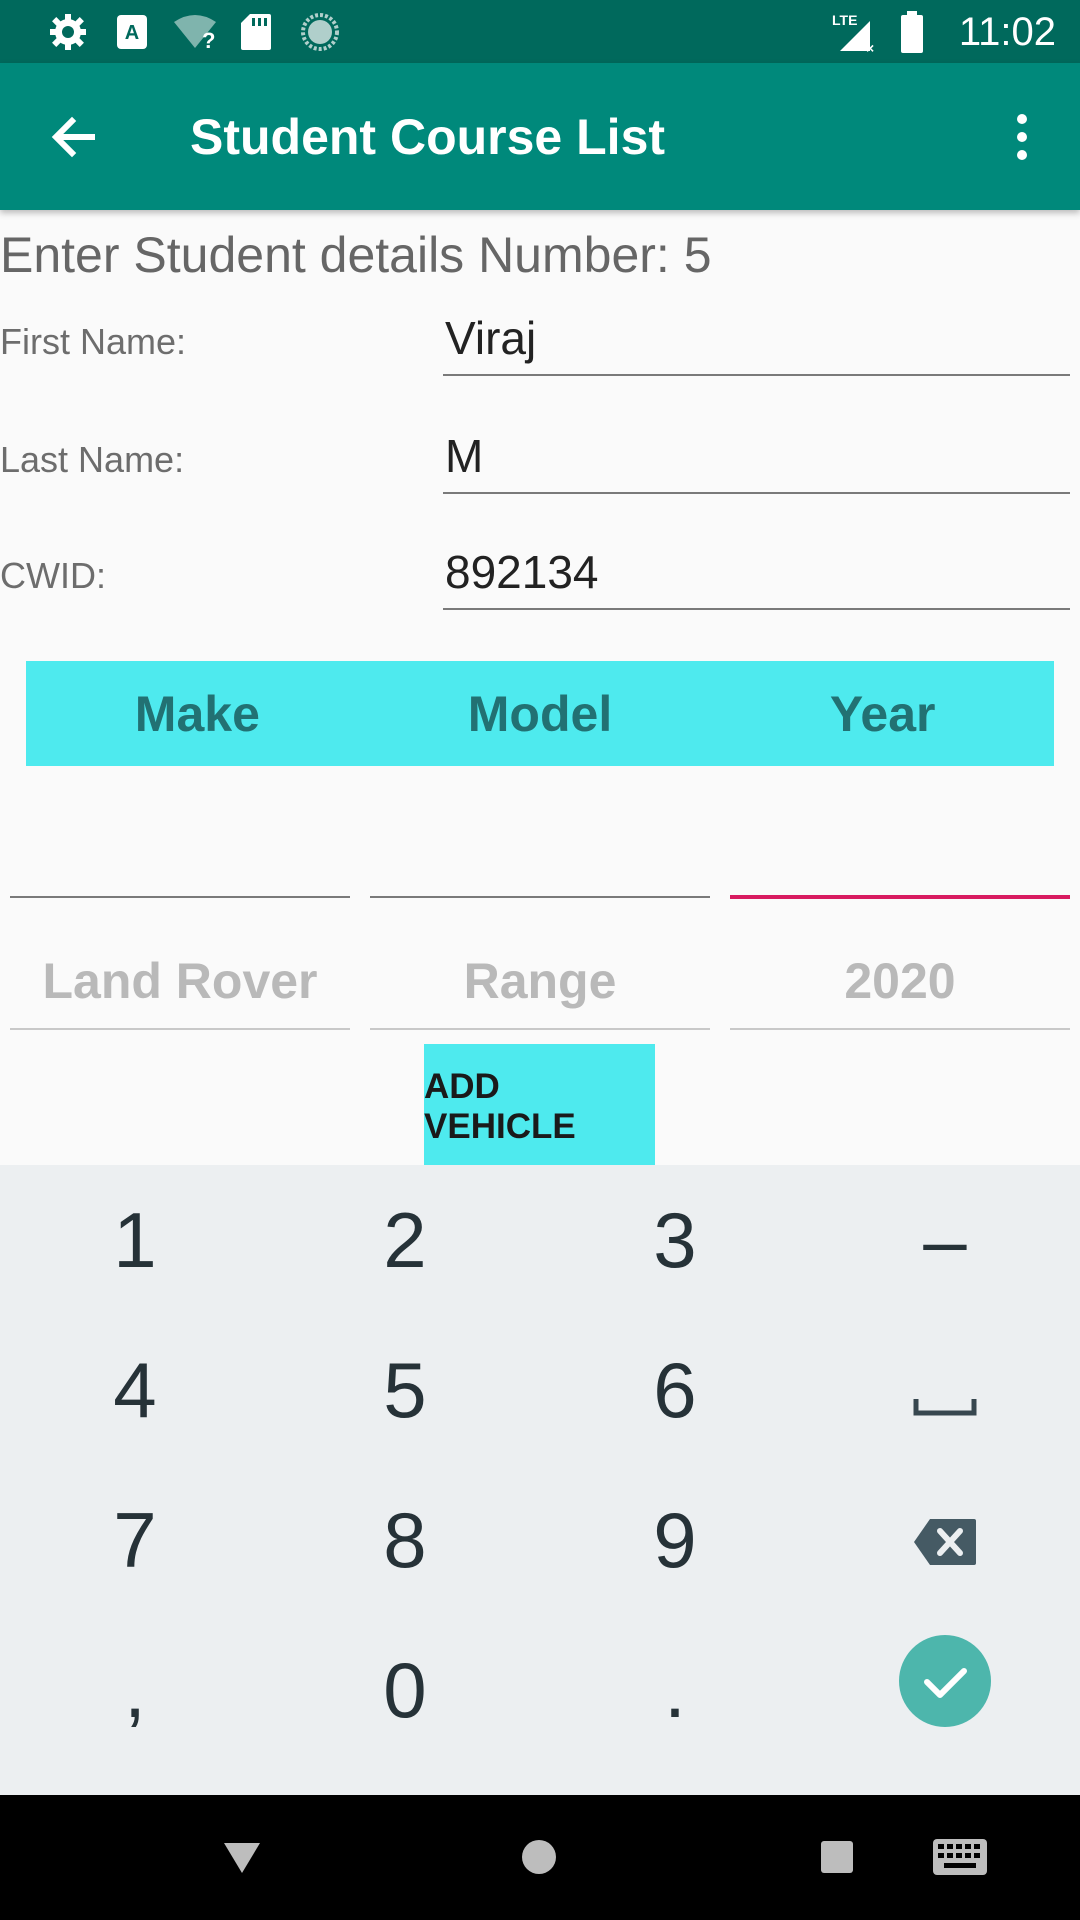  I want to click on key-comma: ,, so click(135, 1690).